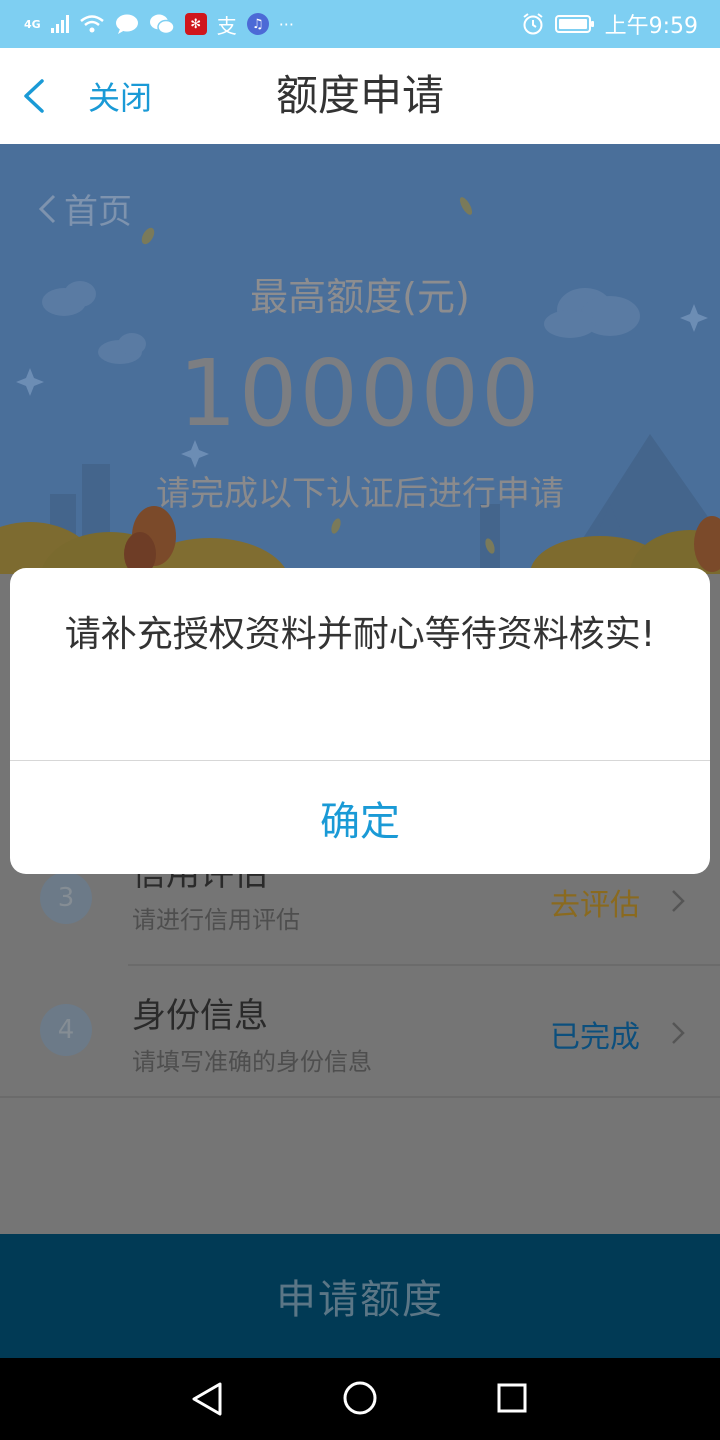  Describe the element at coordinates (226, 25) in the screenshot. I see `alipay-icon: 支` at that location.